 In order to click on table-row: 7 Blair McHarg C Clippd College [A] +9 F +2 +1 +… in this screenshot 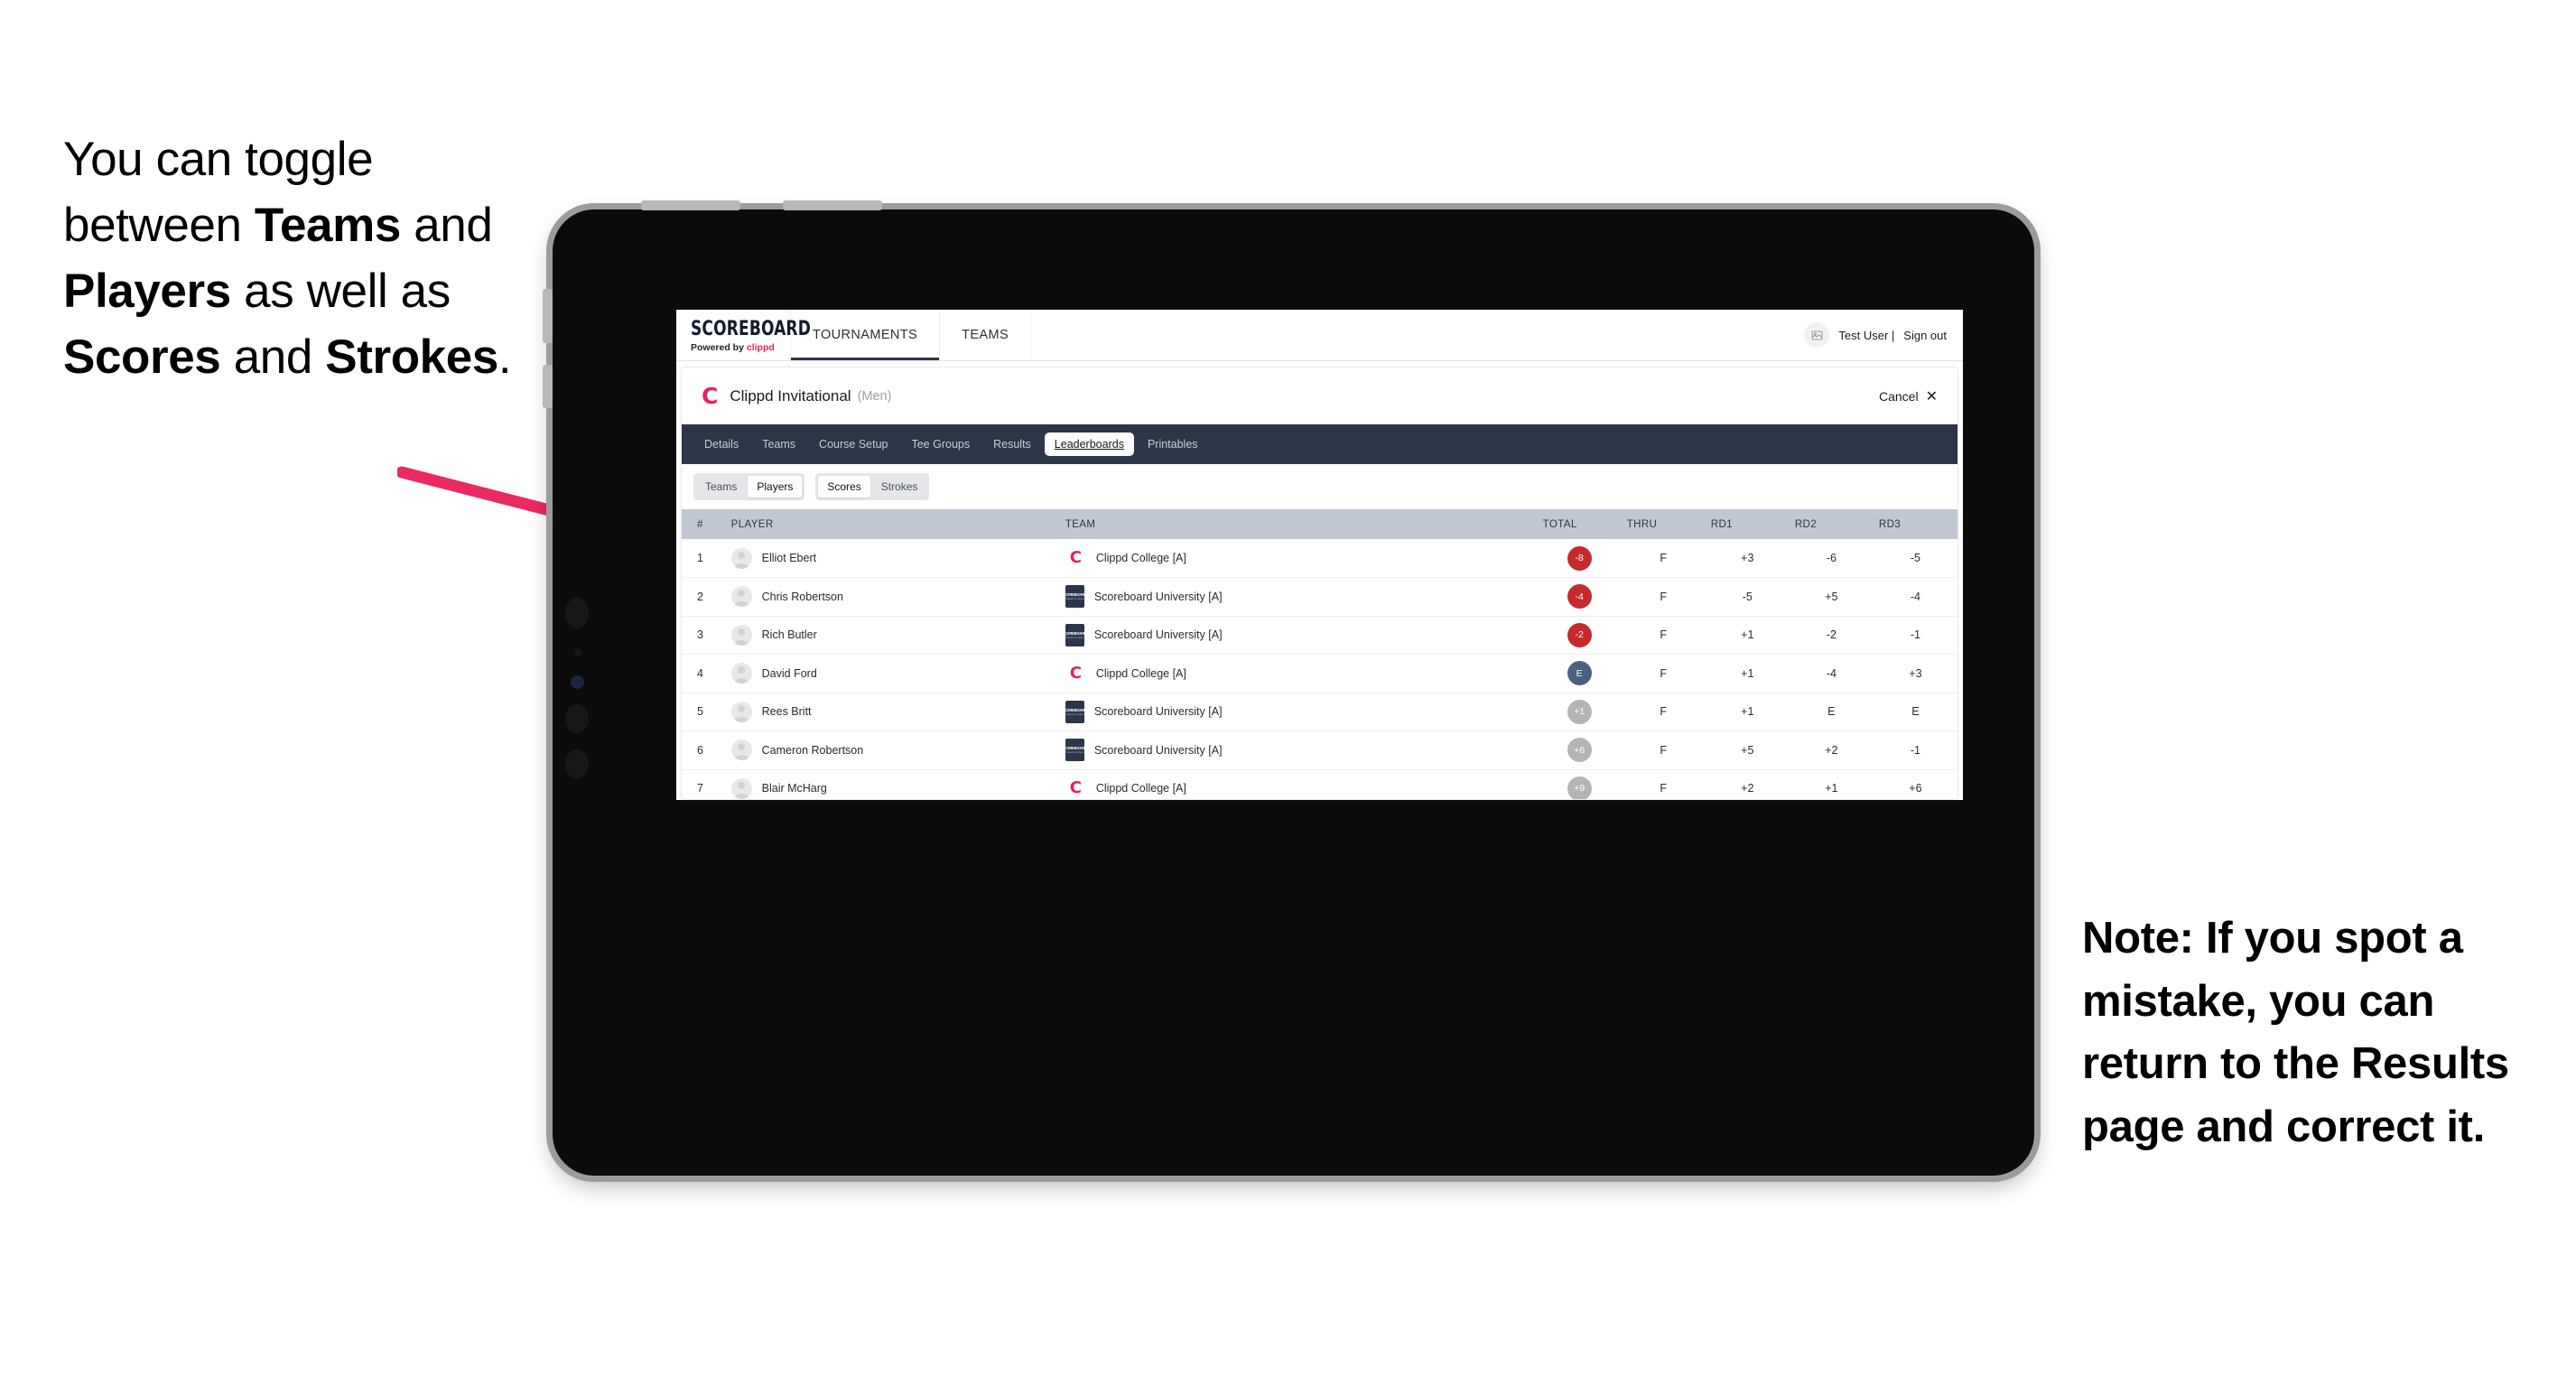, I will do `click(1320, 784)`.